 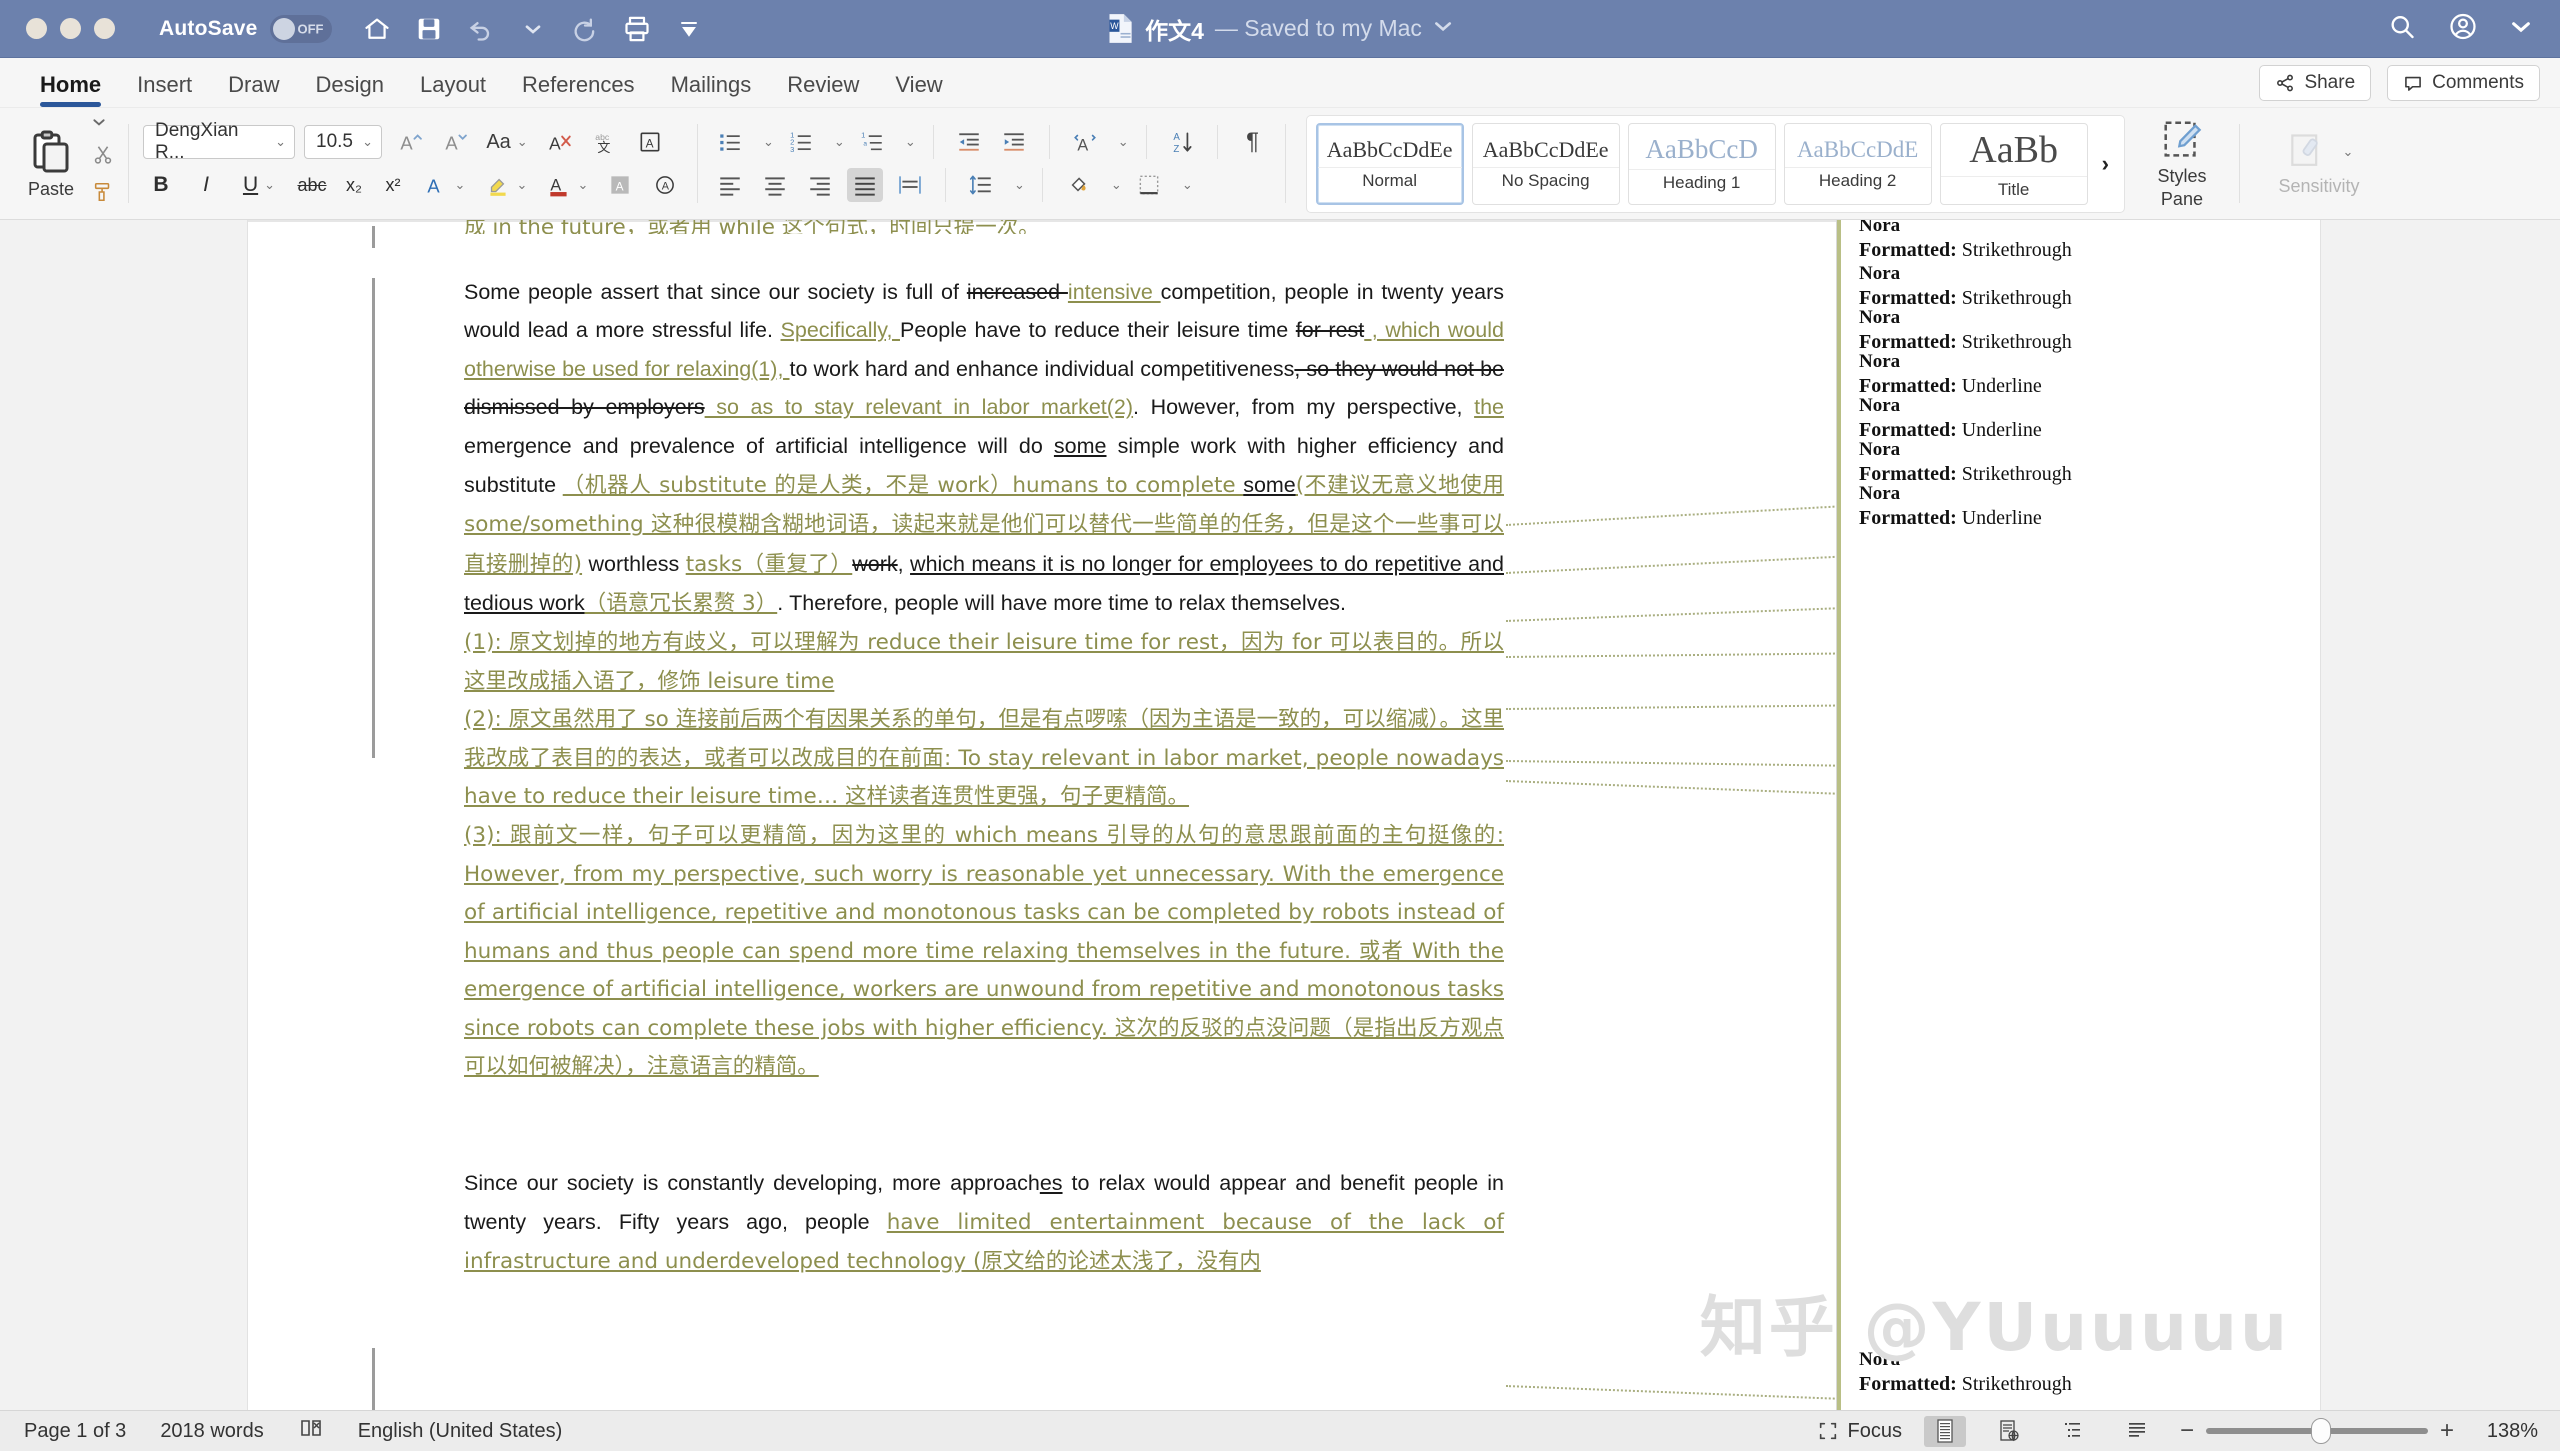 I want to click on outline-view-button, so click(x=2073, y=1431).